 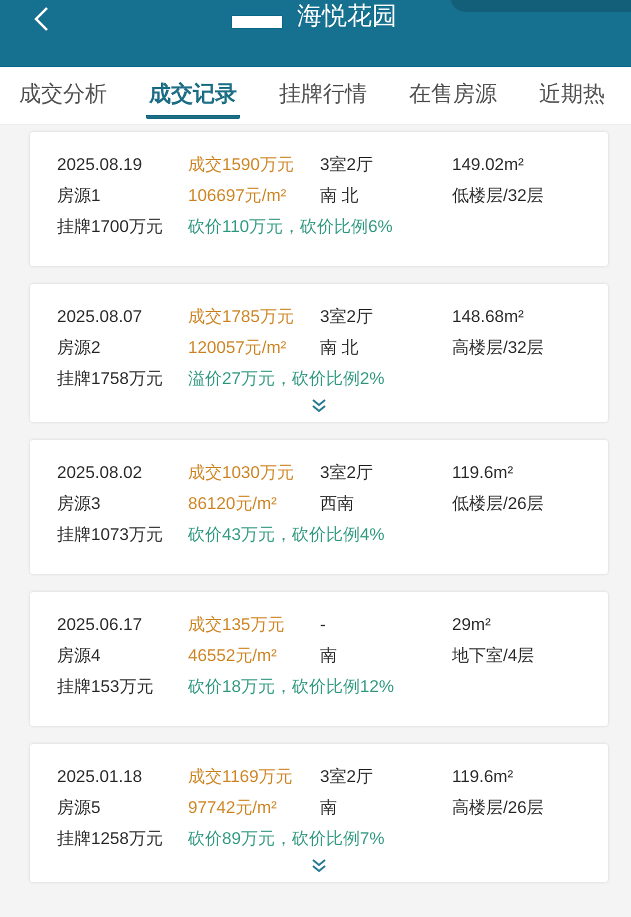 What do you see at coordinates (319, 507) in the screenshot?
I see `record-card: 2025.08.02 成交1030万元 3室2厅 119.6m² 房源3 86120元/m² 西南 低楼层/26层 挂牌1073万元 砍价43万元，砍价比例4%` at bounding box center [319, 507].